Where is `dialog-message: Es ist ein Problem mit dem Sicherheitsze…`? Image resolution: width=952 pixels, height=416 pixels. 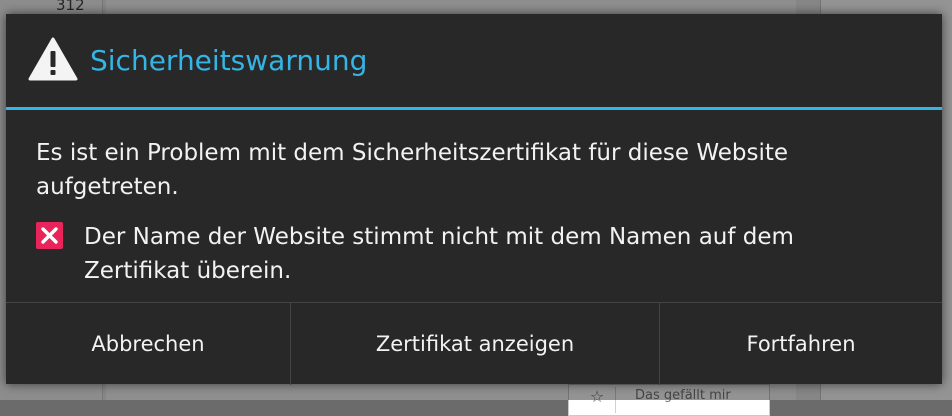 dialog-message: Es ist ein Problem mit dem Sicherheitsze… is located at coordinates (412, 170).